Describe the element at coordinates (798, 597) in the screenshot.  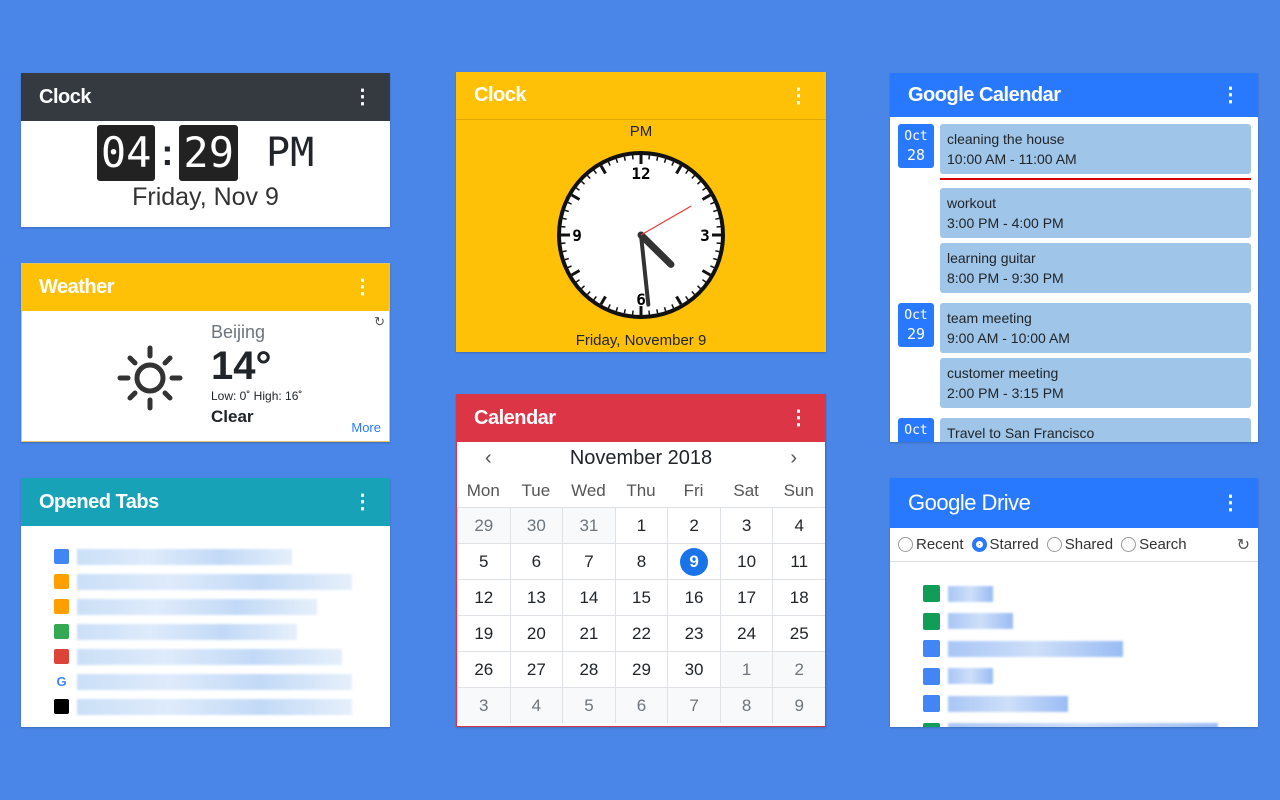
I see `calendar-day: 18` at that location.